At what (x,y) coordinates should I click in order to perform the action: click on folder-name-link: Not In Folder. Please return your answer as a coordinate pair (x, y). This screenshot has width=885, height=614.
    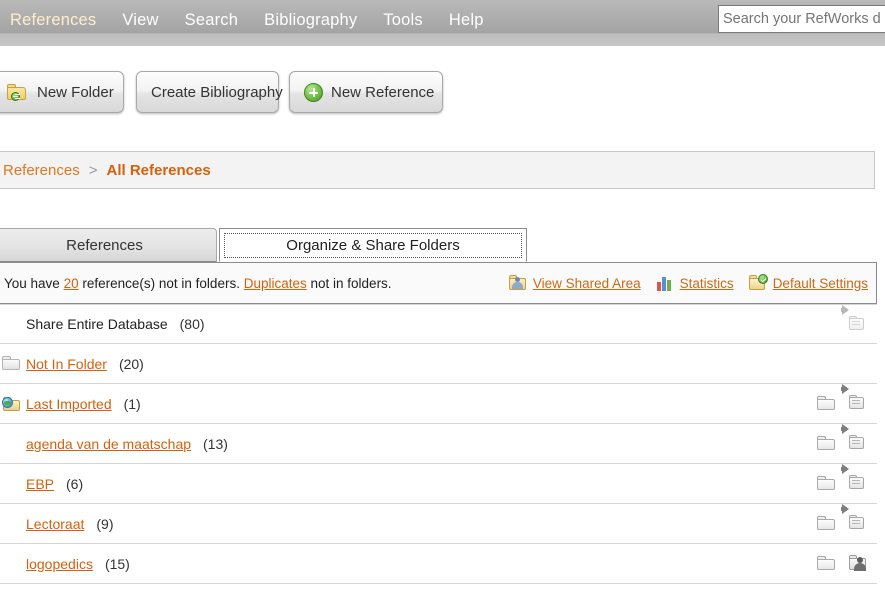
    Looking at the image, I should click on (66, 364).